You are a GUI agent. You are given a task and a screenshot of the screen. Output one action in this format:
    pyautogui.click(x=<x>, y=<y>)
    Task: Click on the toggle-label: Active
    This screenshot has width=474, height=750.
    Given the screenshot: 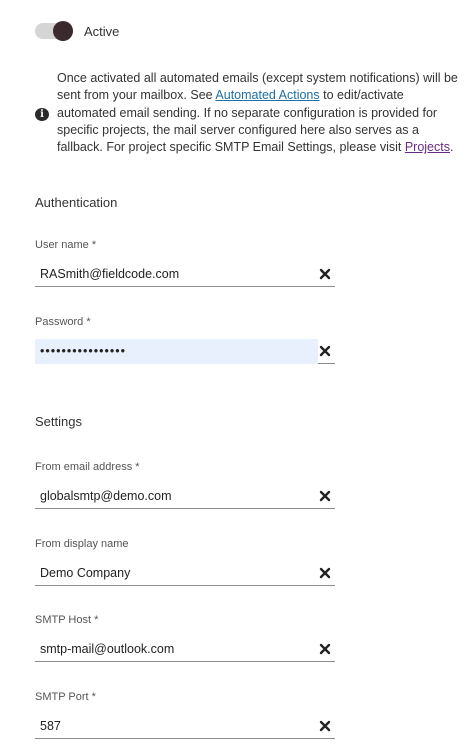 What is the action you would take?
    pyautogui.click(x=102, y=31)
    